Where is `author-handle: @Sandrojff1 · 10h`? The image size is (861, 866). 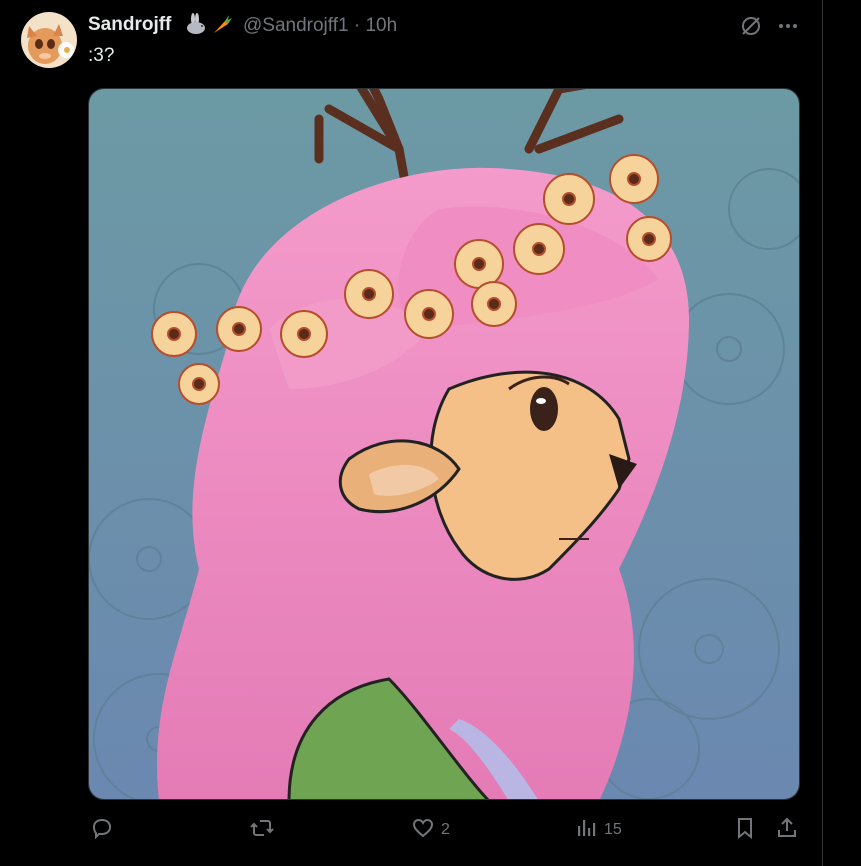 author-handle: @Sandrojff1 · 10h is located at coordinates (320, 26).